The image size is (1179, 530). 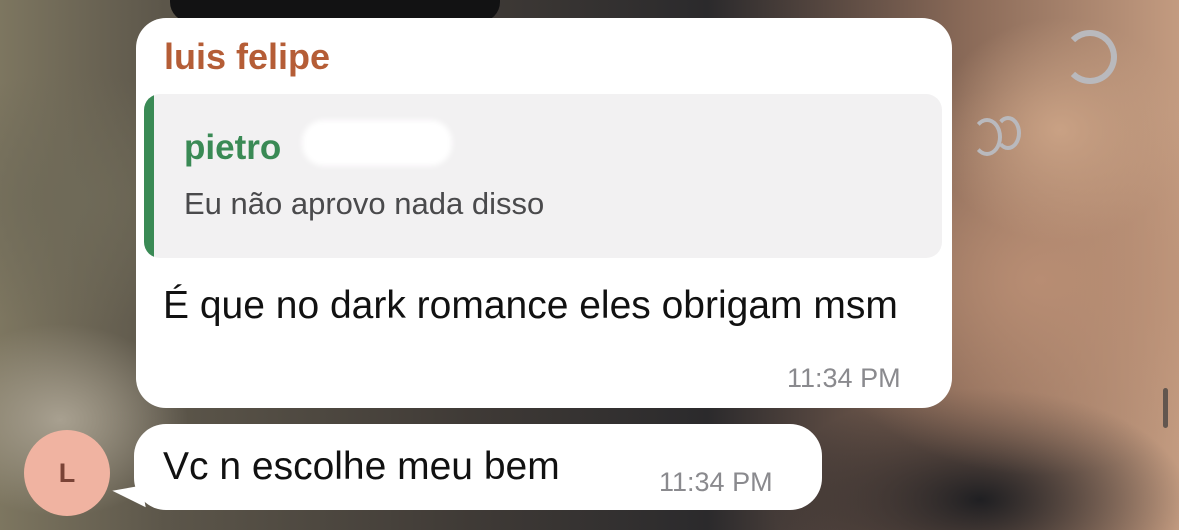 What do you see at coordinates (247, 57) in the screenshot?
I see `sender-name: luis felipe` at bounding box center [247, 57].